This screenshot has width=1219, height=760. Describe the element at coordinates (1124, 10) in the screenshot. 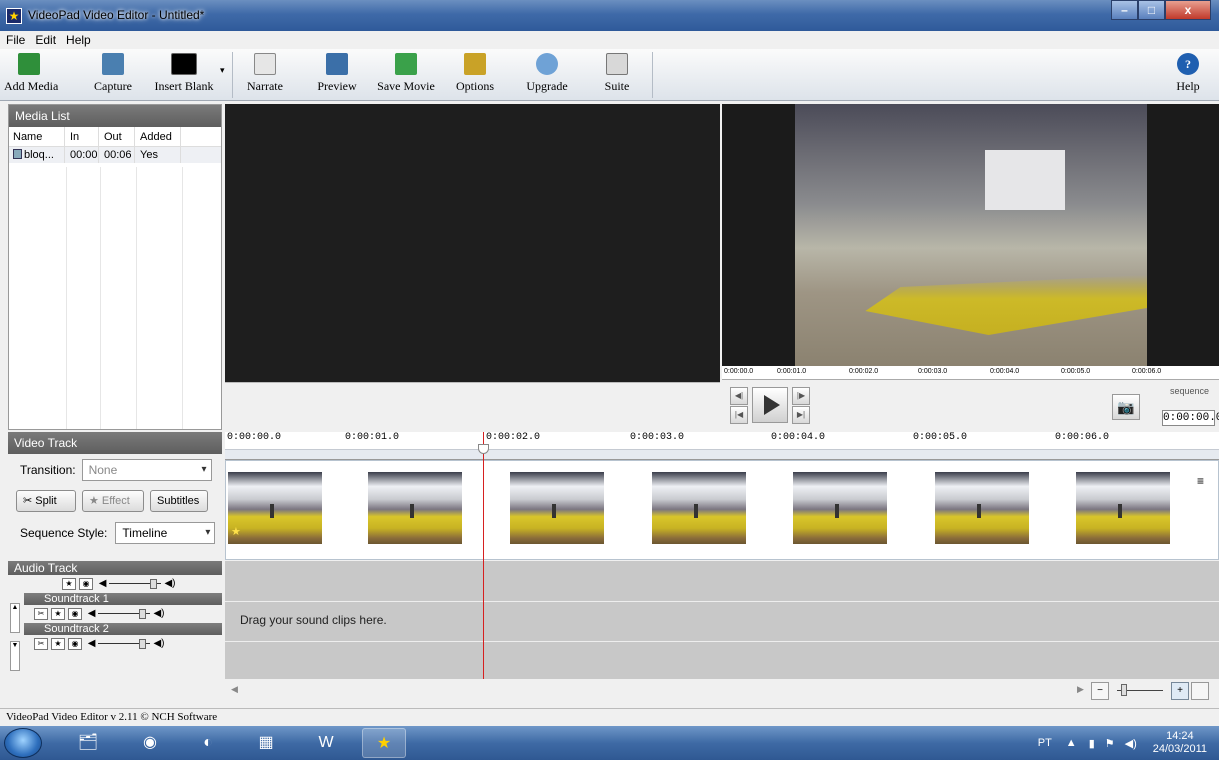

I see `minimize-button: –` at that location.